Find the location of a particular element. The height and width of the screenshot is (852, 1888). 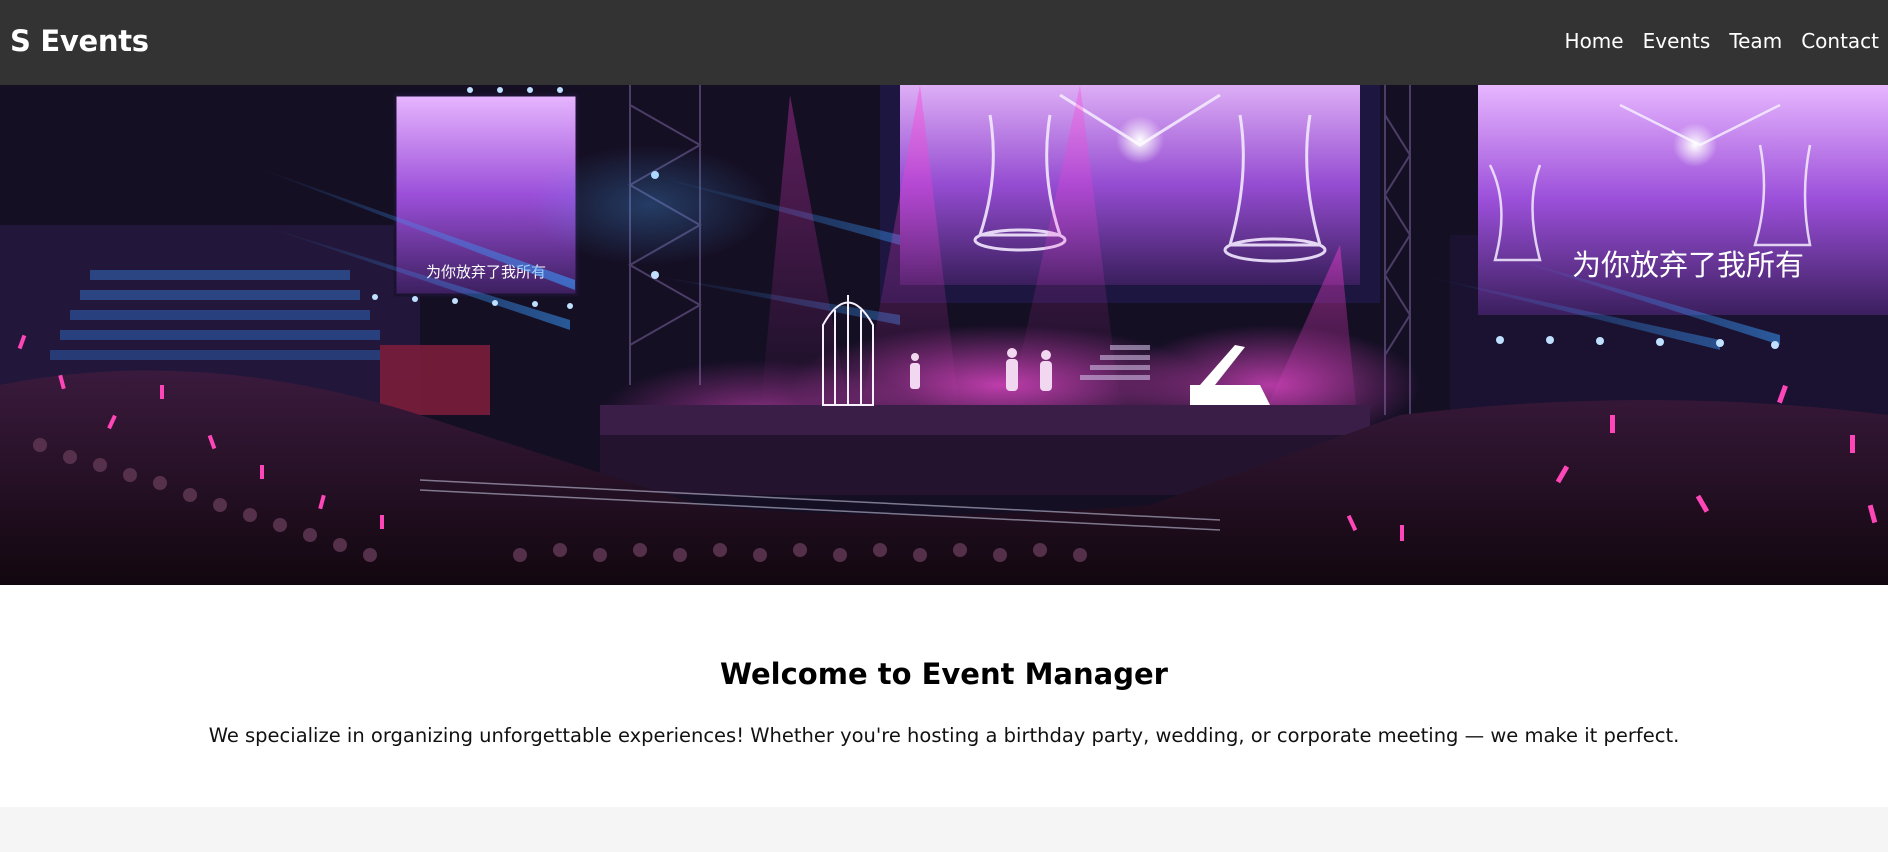

nav-link-home: Home is located at coordinates (1594, 41).